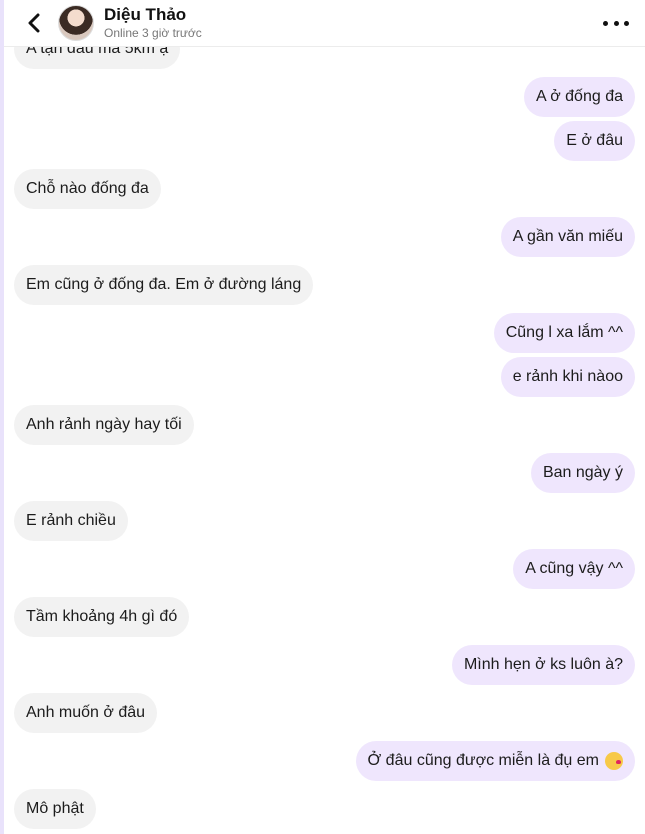 This screenshot has width=645, height=834. I want to click on message-text: Em cũng ở đống đa. Em ở đường láng, so click(164, 284).